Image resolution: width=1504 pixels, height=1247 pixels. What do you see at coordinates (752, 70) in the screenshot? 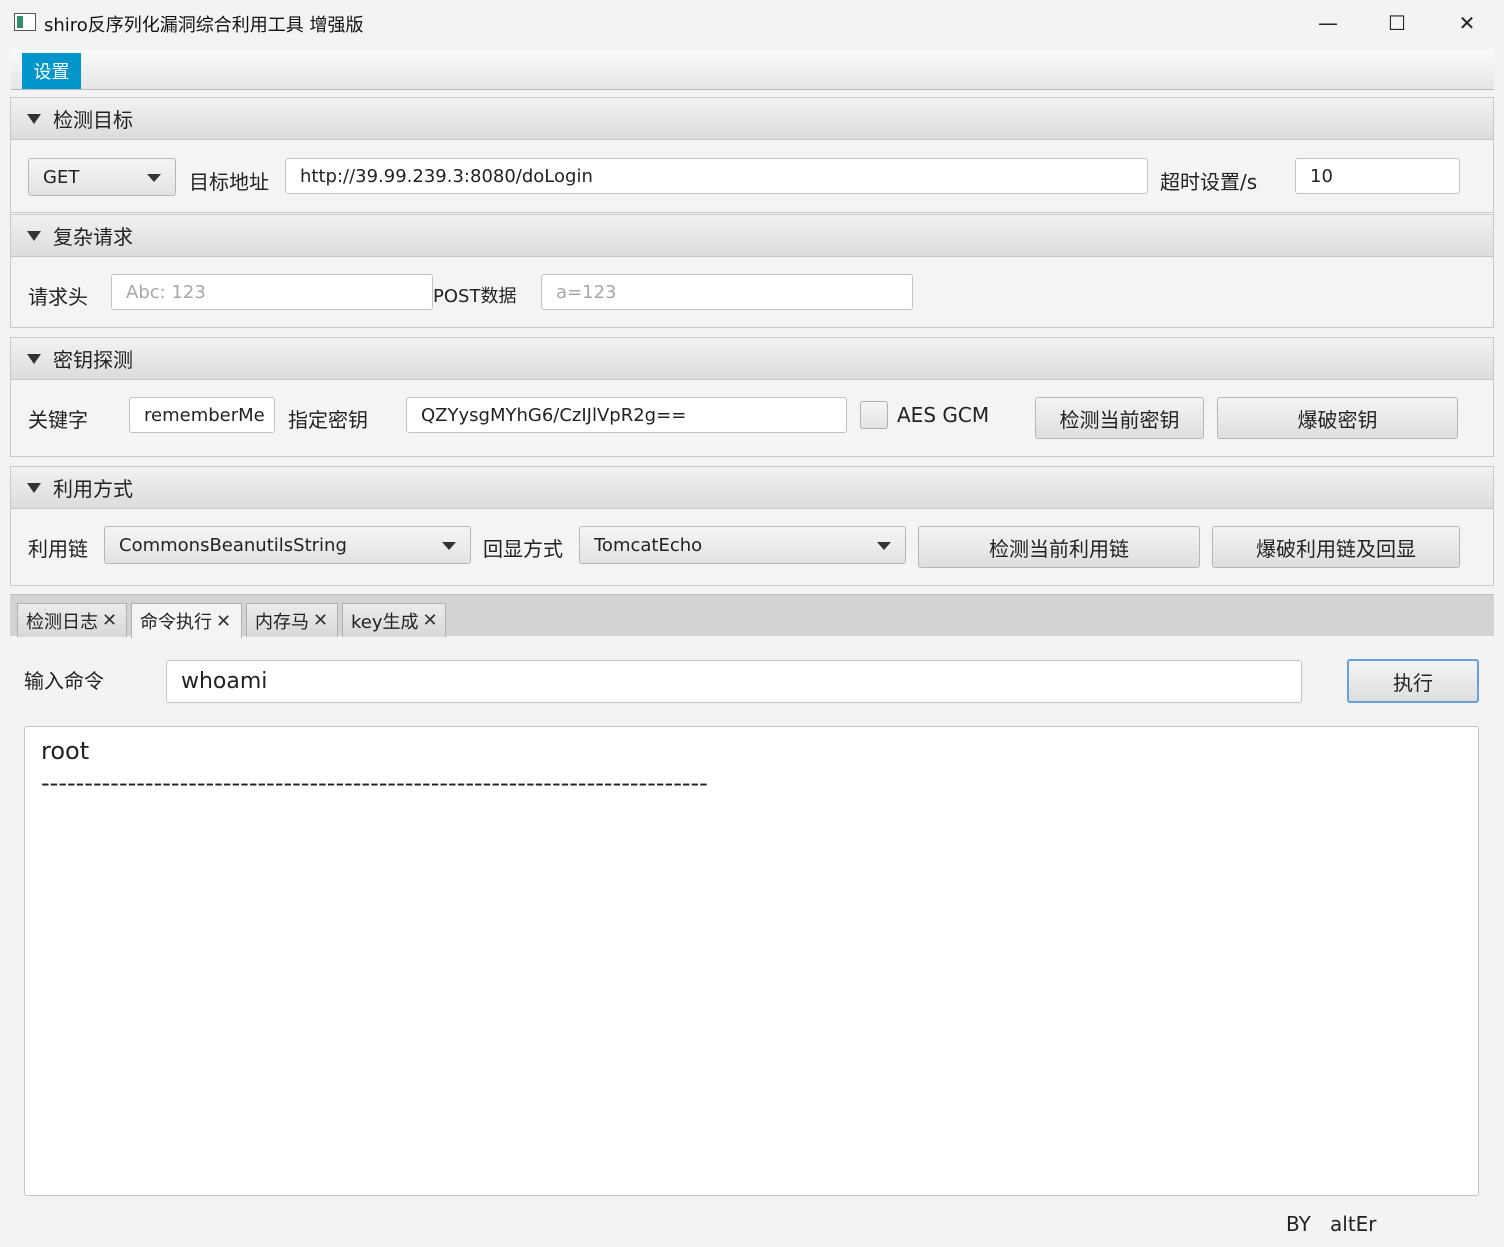
I see `menu-bar: 设置` at bounding box center [752, 70].